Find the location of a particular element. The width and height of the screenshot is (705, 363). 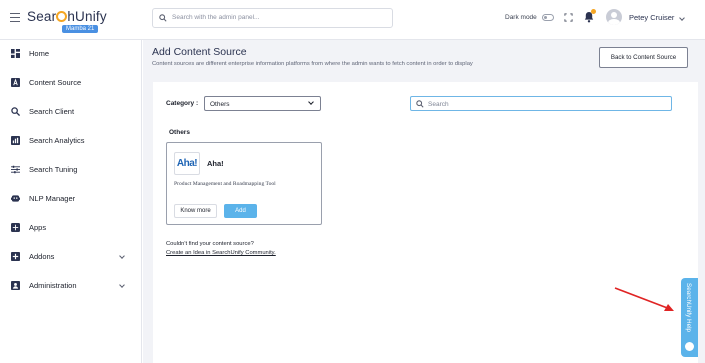

version-badge: Mamba 21 is located at coordinates (80, 29).